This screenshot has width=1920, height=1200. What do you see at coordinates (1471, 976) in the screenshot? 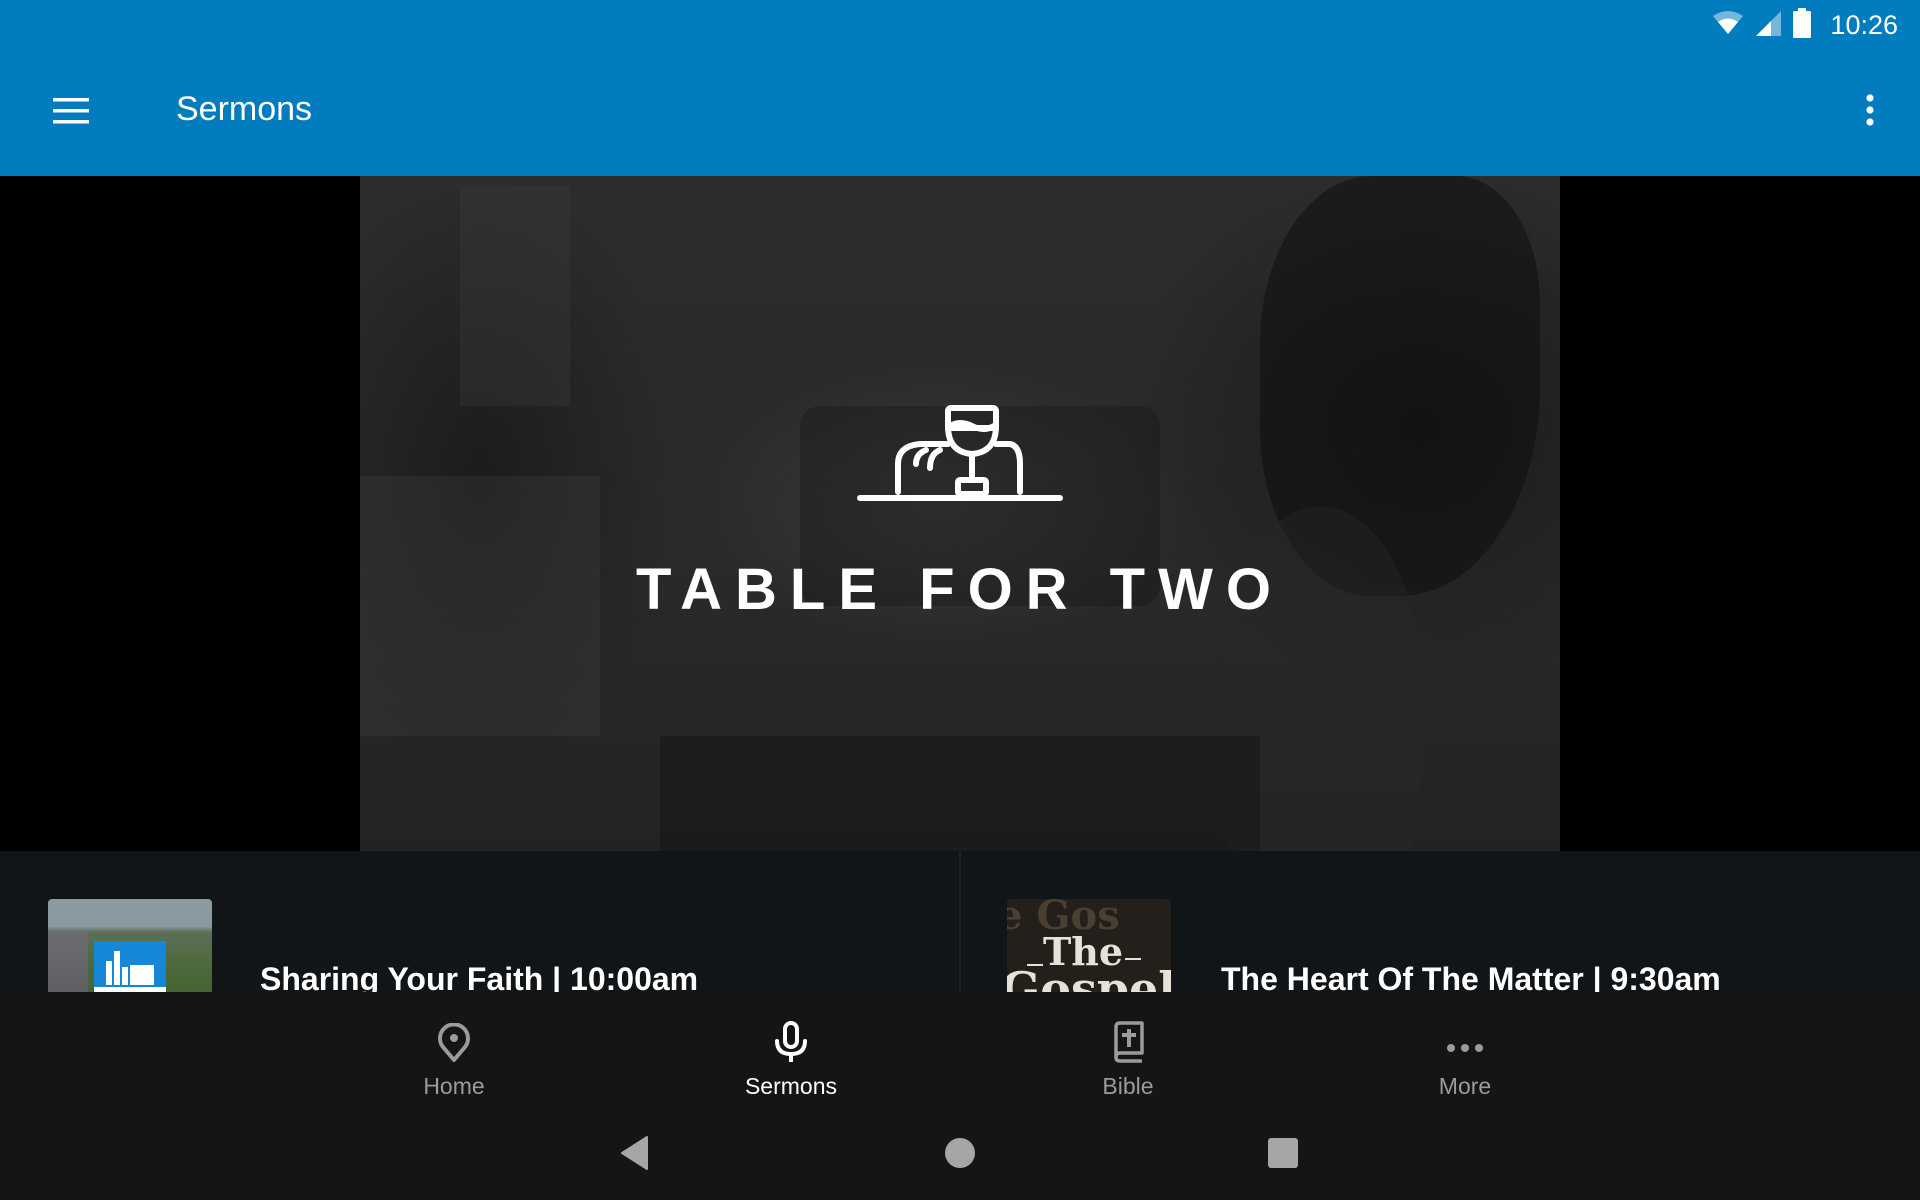
I see `sermon-title: The Heart Of The Matter | 9:30am` at bounding box center [1471, 976].